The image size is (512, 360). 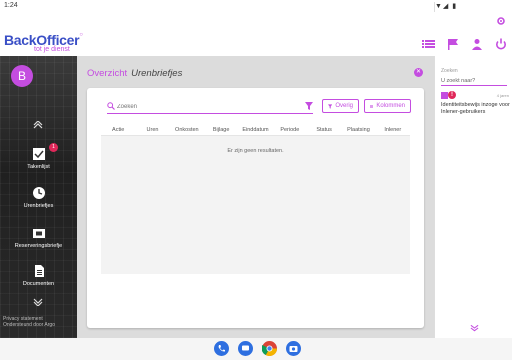 What do you see at coordinates (11, 5) in the screenshot?
I see `status-time: 1:24` at bounding box center [11, 5].